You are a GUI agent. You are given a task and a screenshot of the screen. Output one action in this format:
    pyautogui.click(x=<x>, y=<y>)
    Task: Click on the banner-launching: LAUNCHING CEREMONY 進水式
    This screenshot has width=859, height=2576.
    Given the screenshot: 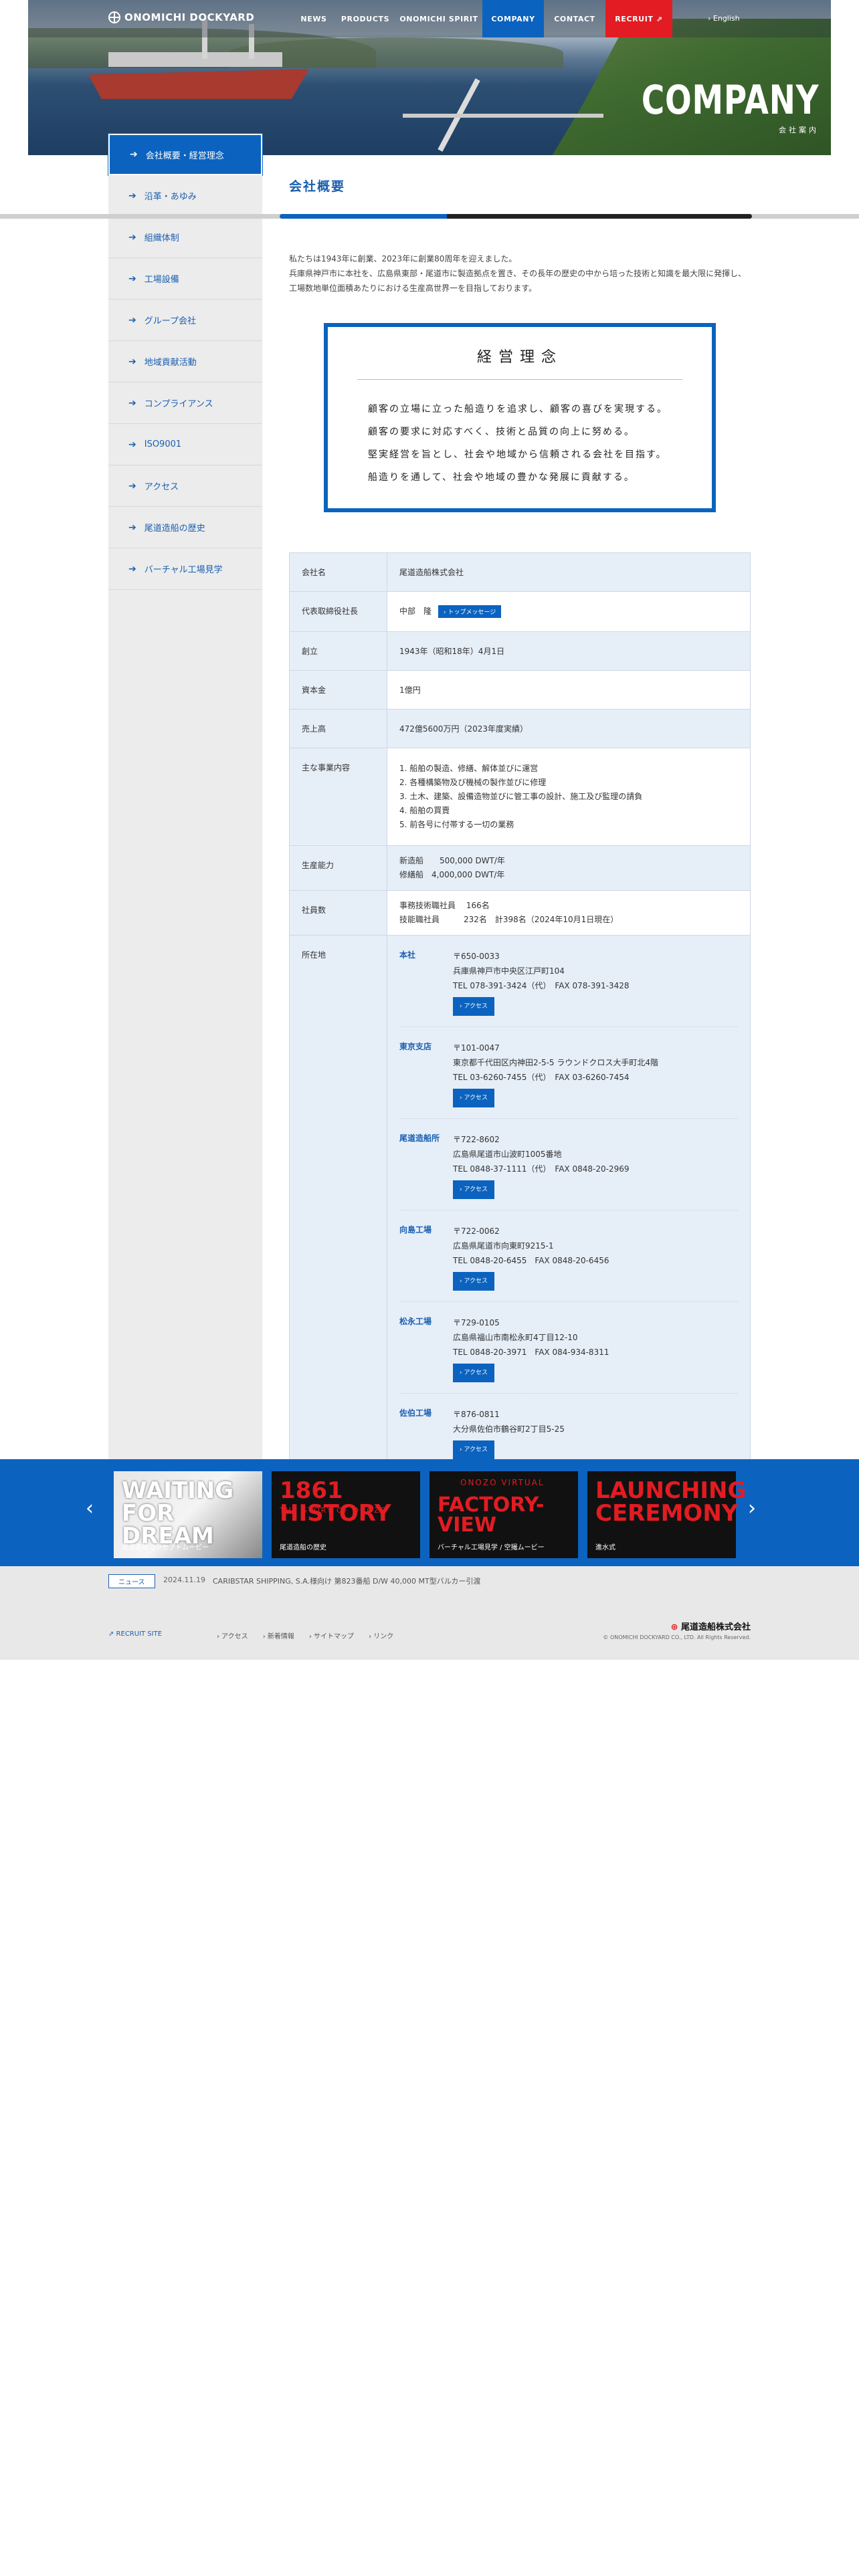 What is the action you would take?
    pyautogui.click(x=666, y=1514)
    